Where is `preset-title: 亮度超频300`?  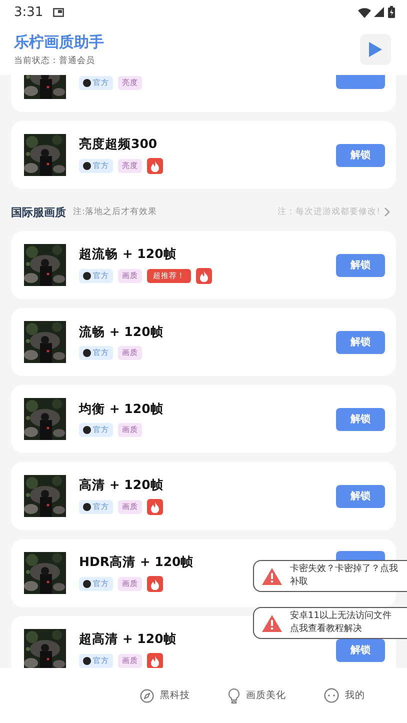
preset-title: 亮度超频300 is located at coordinates (118, 144).